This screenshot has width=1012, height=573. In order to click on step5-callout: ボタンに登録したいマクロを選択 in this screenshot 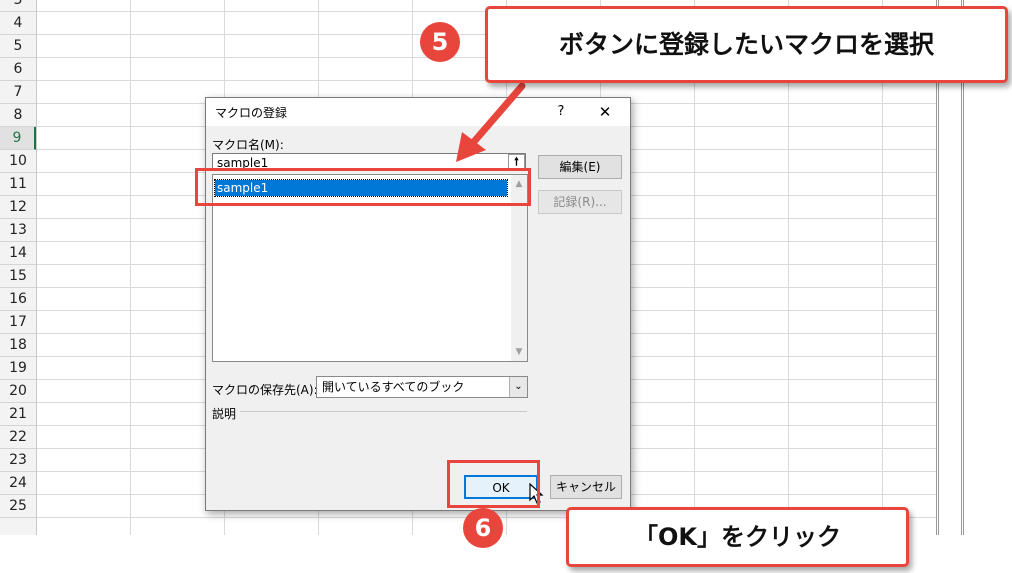, I will do `click(746, 44)`.